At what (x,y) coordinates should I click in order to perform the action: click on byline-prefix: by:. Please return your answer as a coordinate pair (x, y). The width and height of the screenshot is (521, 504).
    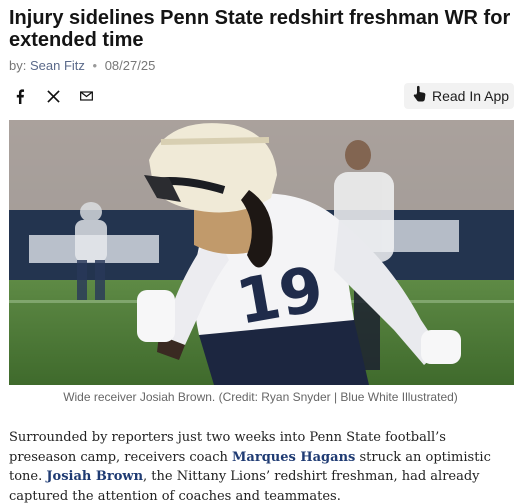
    Looking at the image, I should click on (18, 65).